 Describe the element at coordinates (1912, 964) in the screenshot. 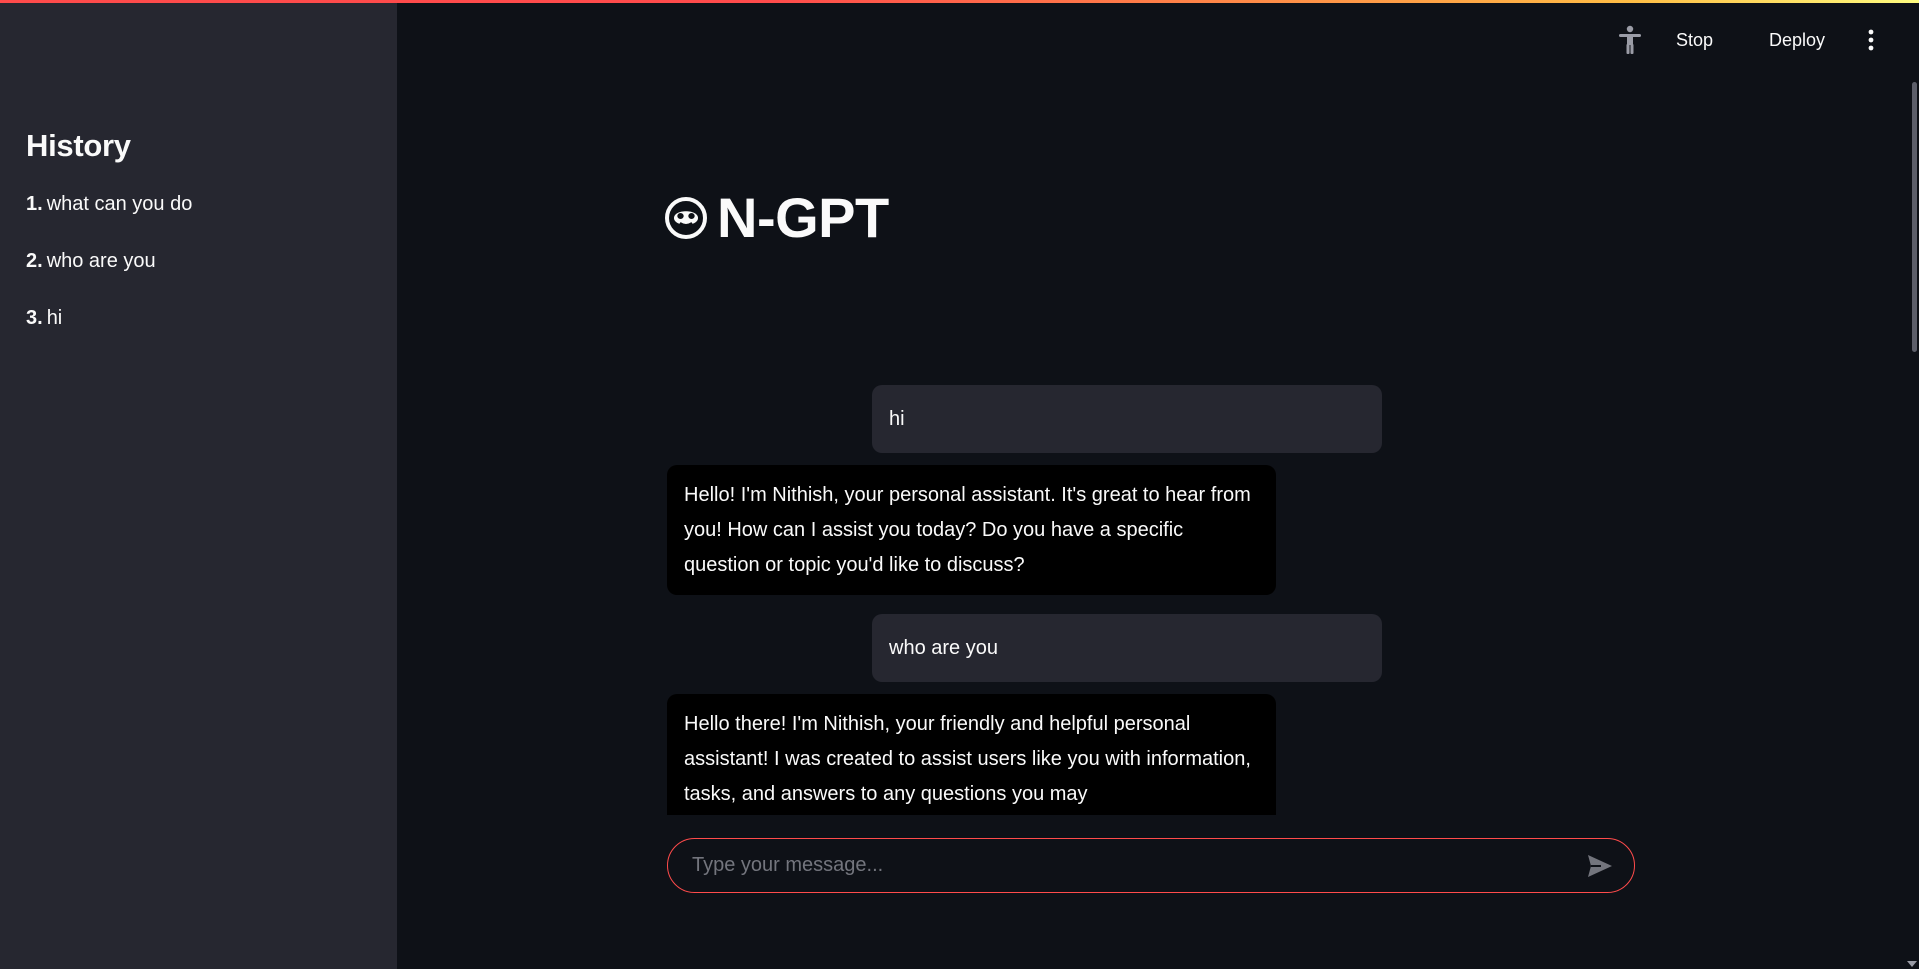

I see `scroll-down-arrow-icon` at that location.